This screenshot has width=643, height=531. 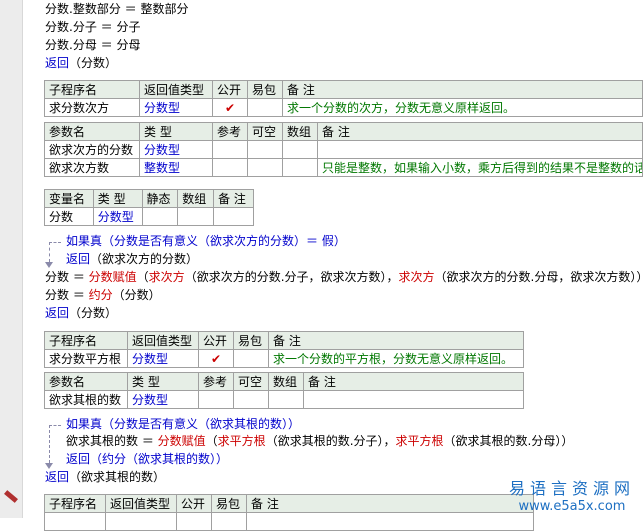 What do you see at coordinates (112, 441) in the screenshot?
I see `assign-lhs: 欲求其根的数 ＝` at bounding box center [112, 441].